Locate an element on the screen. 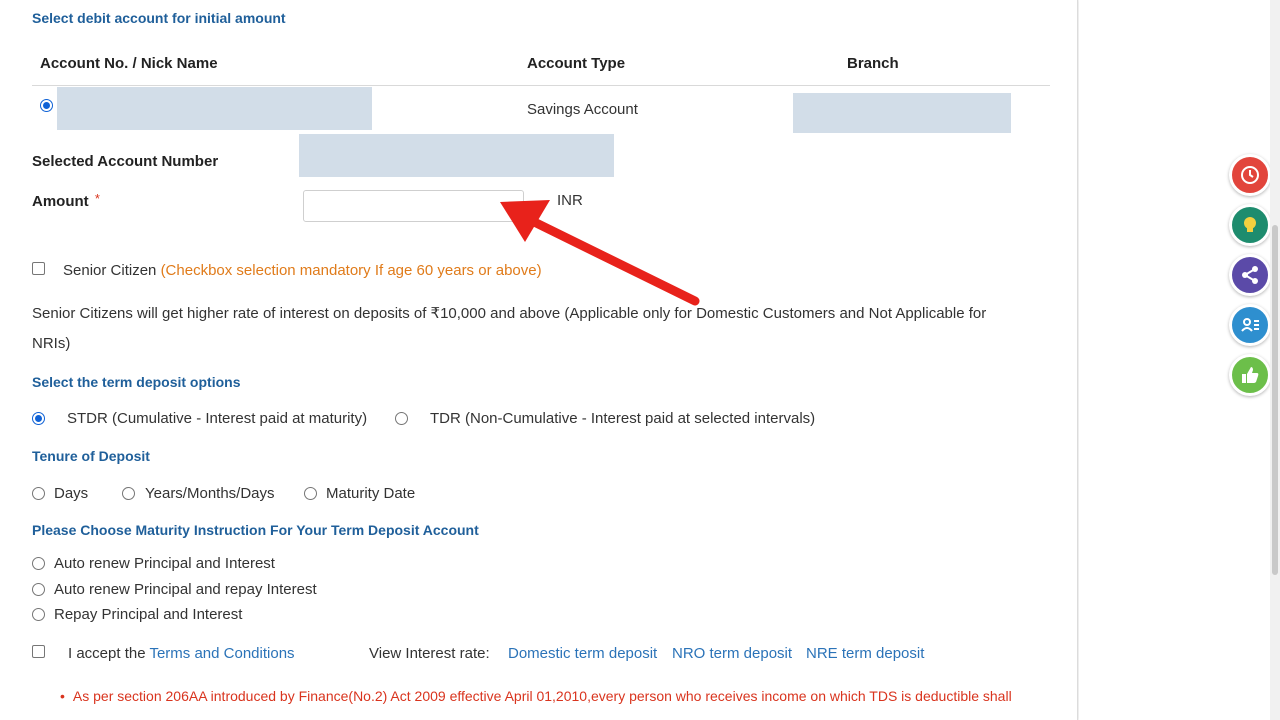 The width and height of the screenshot is (1280, 720). maturity-option-2-label: Auto renew Principal and repay Interest is located at coordinates (185, 589).